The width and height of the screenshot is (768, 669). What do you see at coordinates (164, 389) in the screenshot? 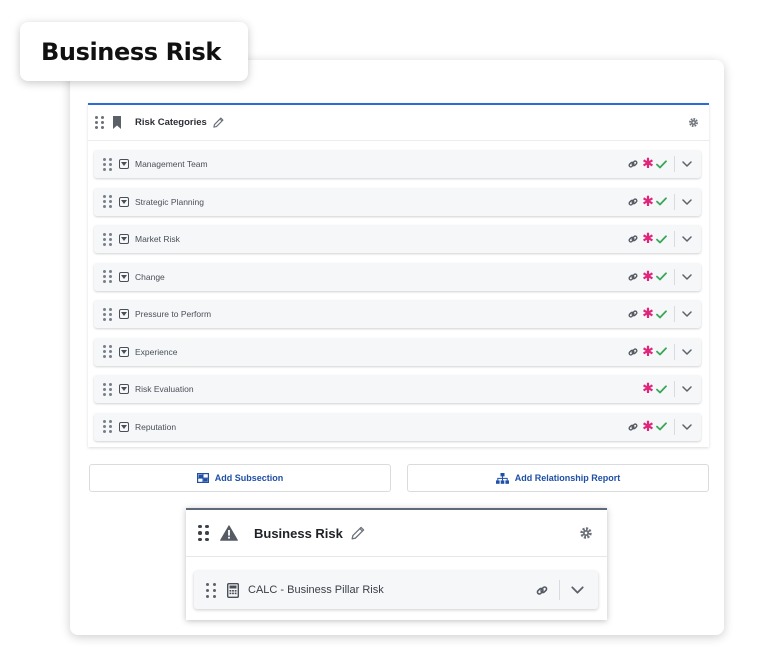
I see `row-label: Risk Evaluation` at bounding box center [164, 389].